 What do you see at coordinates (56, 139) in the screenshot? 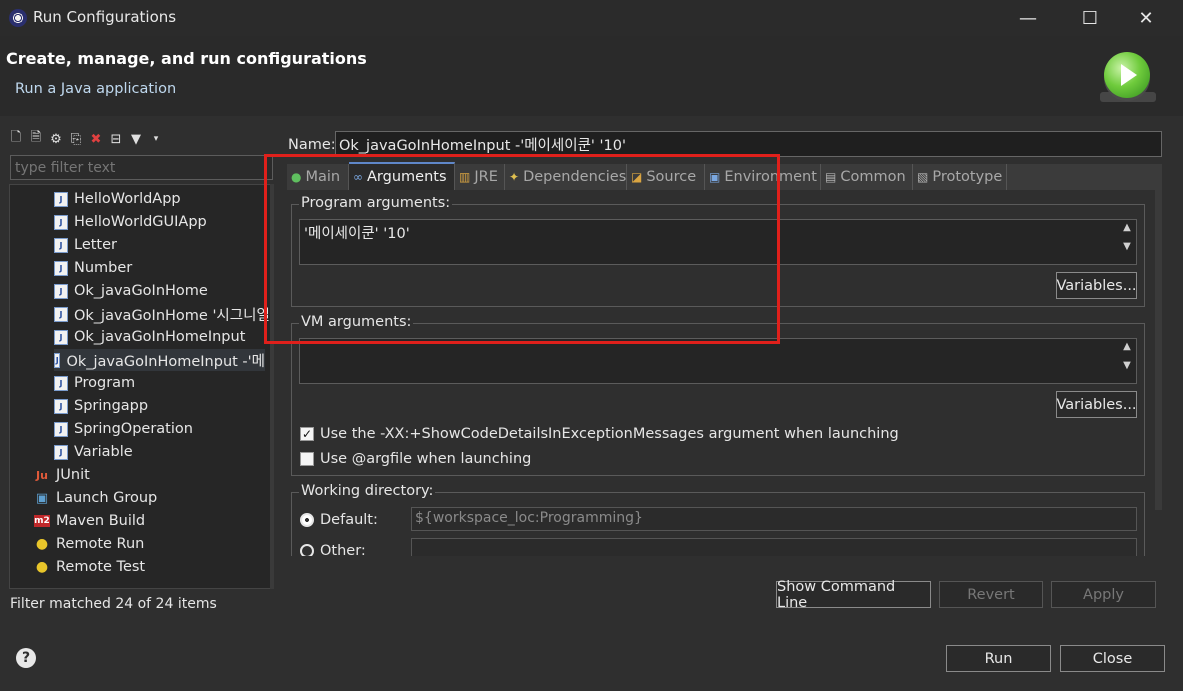
I see `export-config-icon: ⚙` at bounding box center [56, 139].